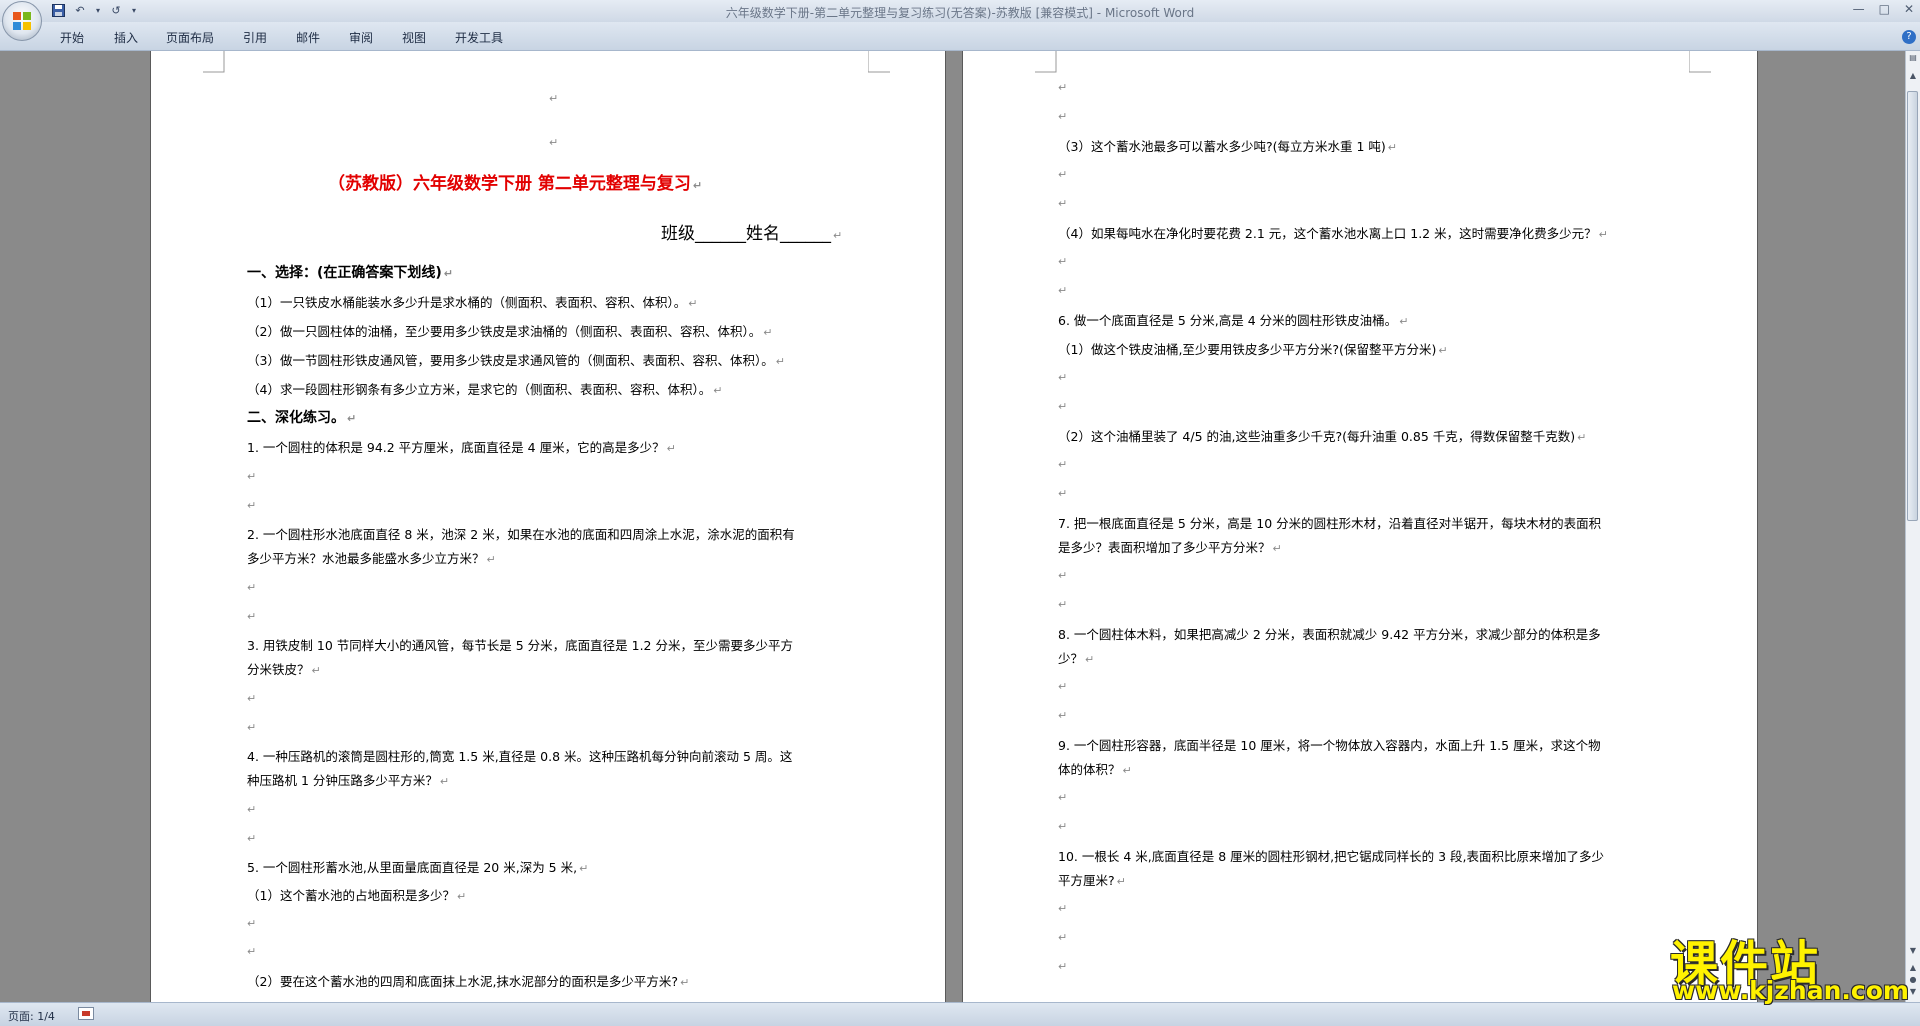 Image resolution: width=1920 pixels, height=1026 pixels. I want to click on scroll-down-icon: ▼, so click(1913, 950).